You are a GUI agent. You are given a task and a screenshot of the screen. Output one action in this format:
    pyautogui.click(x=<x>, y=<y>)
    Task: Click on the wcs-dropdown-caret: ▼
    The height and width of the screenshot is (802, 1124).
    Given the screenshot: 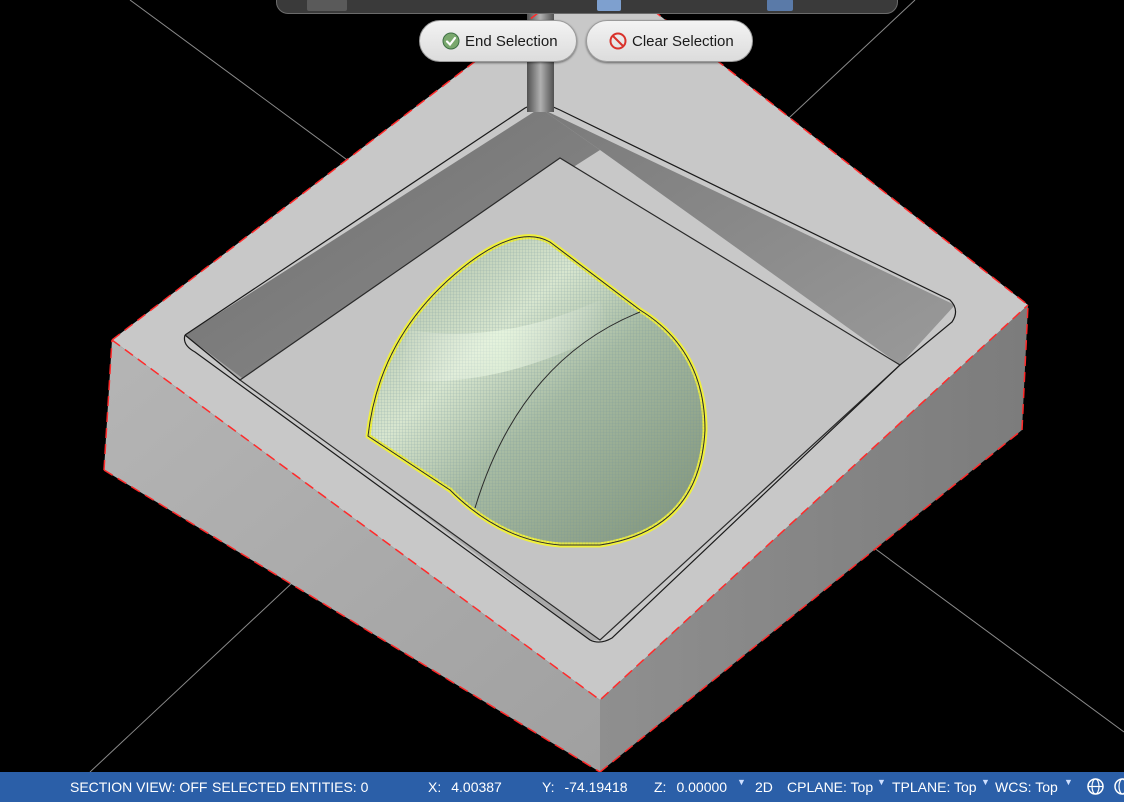 What is the action you would take?
    pyautogui.click(x=1068, y=782)
    